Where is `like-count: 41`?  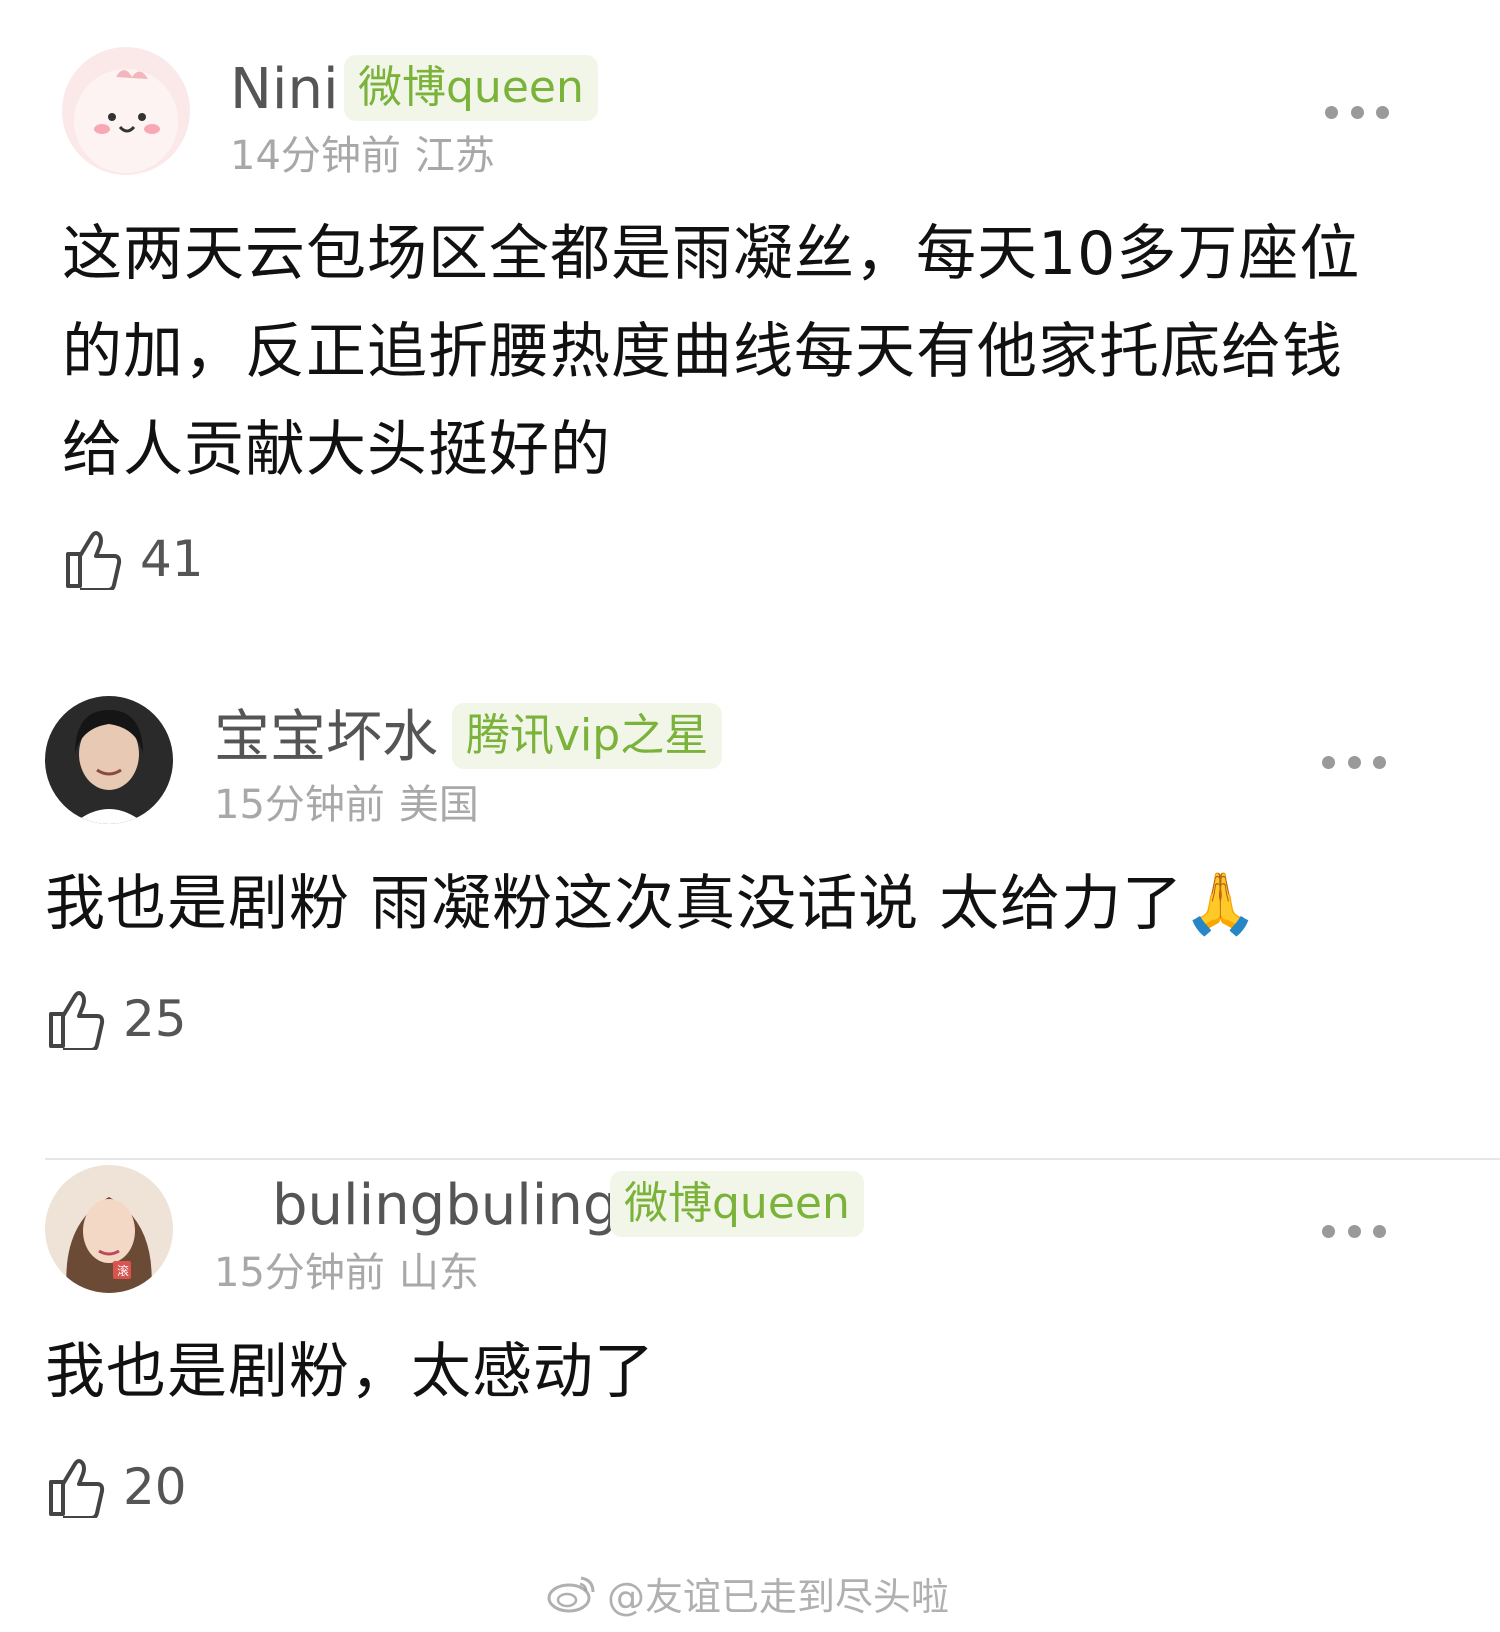 like-count: 41 is located at coordinates (172, 559).